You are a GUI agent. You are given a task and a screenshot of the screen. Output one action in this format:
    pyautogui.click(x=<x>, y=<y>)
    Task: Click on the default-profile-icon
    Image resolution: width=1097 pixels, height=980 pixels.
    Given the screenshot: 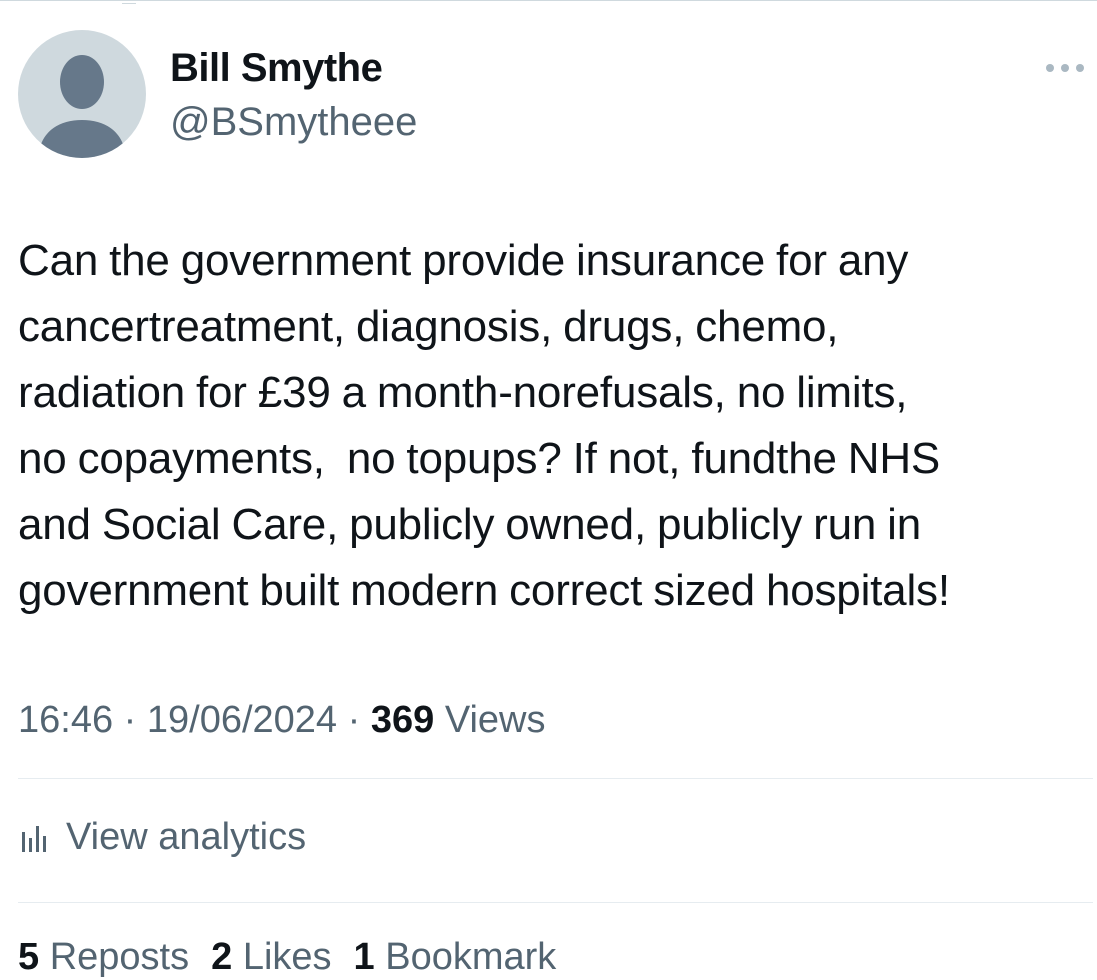 What is the action you would take?
    pyautogui.click(x=82, y=106)
    